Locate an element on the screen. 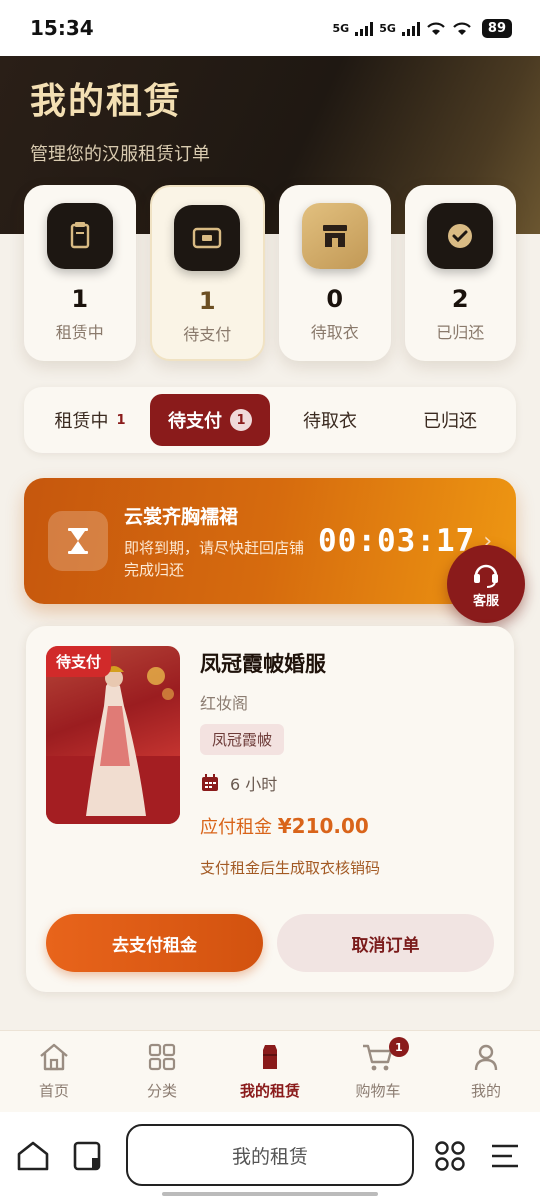  nav-item-profile: 我的 is located at coordinates (486, 1071).